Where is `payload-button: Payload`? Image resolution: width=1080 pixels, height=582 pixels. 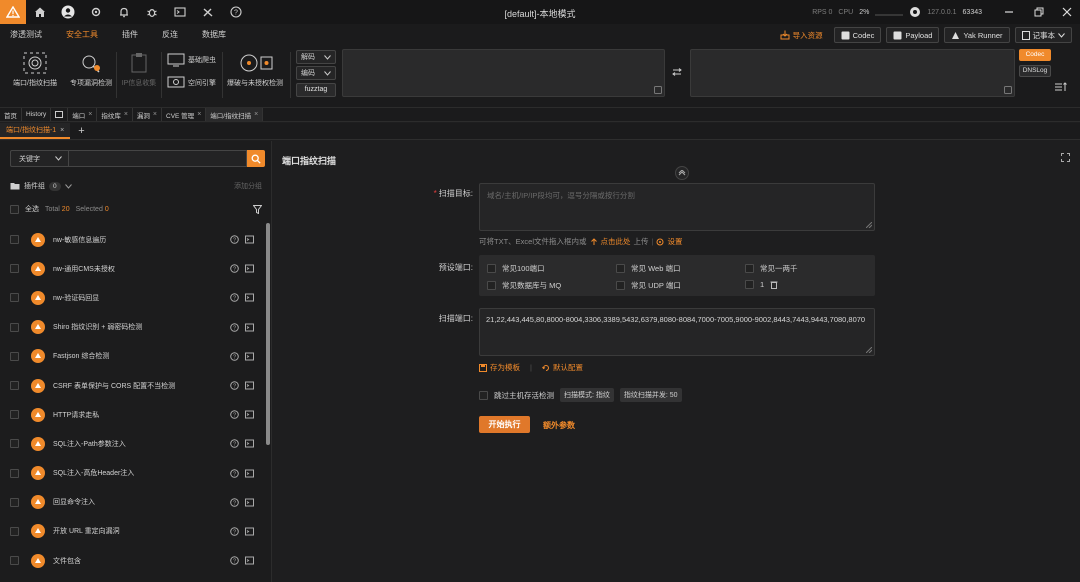
payload-button: Payload is located at coordinates (913, 35).